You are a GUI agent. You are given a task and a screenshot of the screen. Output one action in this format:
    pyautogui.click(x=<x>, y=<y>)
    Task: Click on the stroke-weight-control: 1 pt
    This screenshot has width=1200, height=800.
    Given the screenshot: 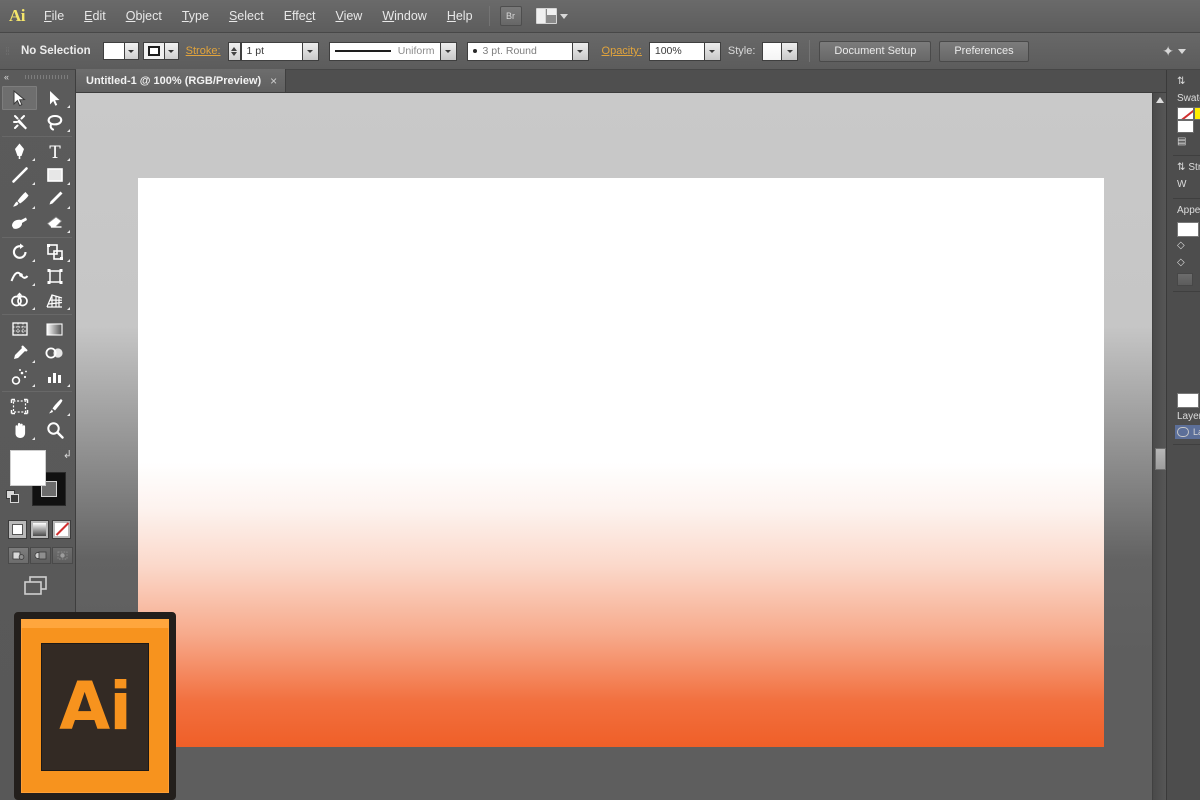 What is the action you would take?
    pyautogui.click(x=273, y=51)
    